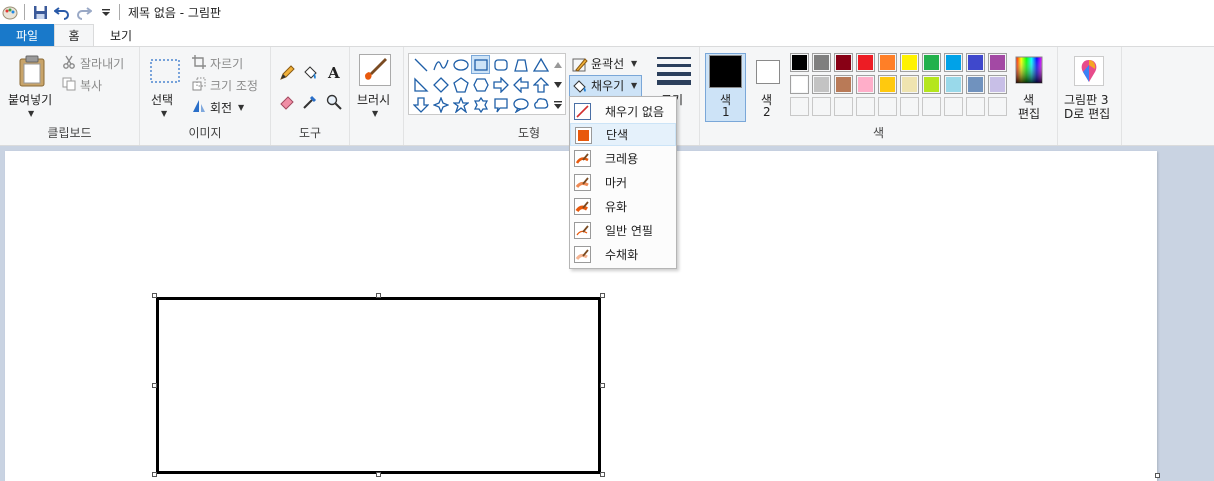 This screenshot has width=1214, height=481. Describe the element at coordinates (91, 85) in the screenshot. I see `copy-button: 복사` at that location.